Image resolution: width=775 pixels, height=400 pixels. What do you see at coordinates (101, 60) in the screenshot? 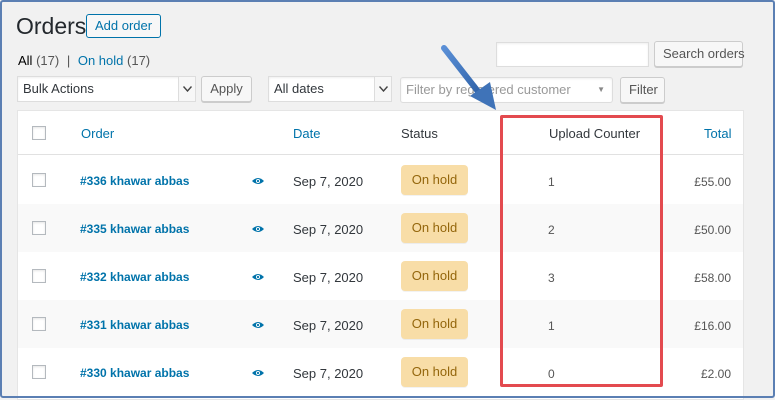
I see `view-on-hold-link: On hold` at bounding box center [101, 60].